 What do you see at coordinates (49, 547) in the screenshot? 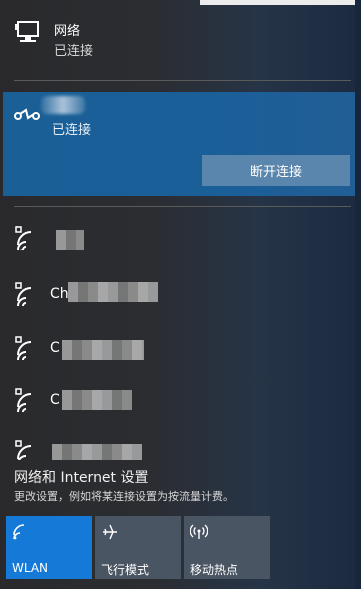
I see `wlan-toggle-tile: WLAN` at bounding box center [49, 547].